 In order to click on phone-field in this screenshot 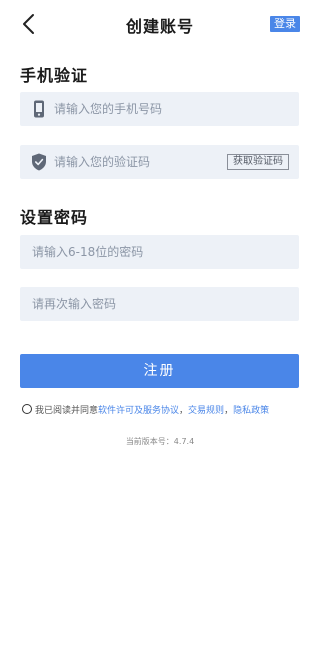, I will do `click(159, 109)`.